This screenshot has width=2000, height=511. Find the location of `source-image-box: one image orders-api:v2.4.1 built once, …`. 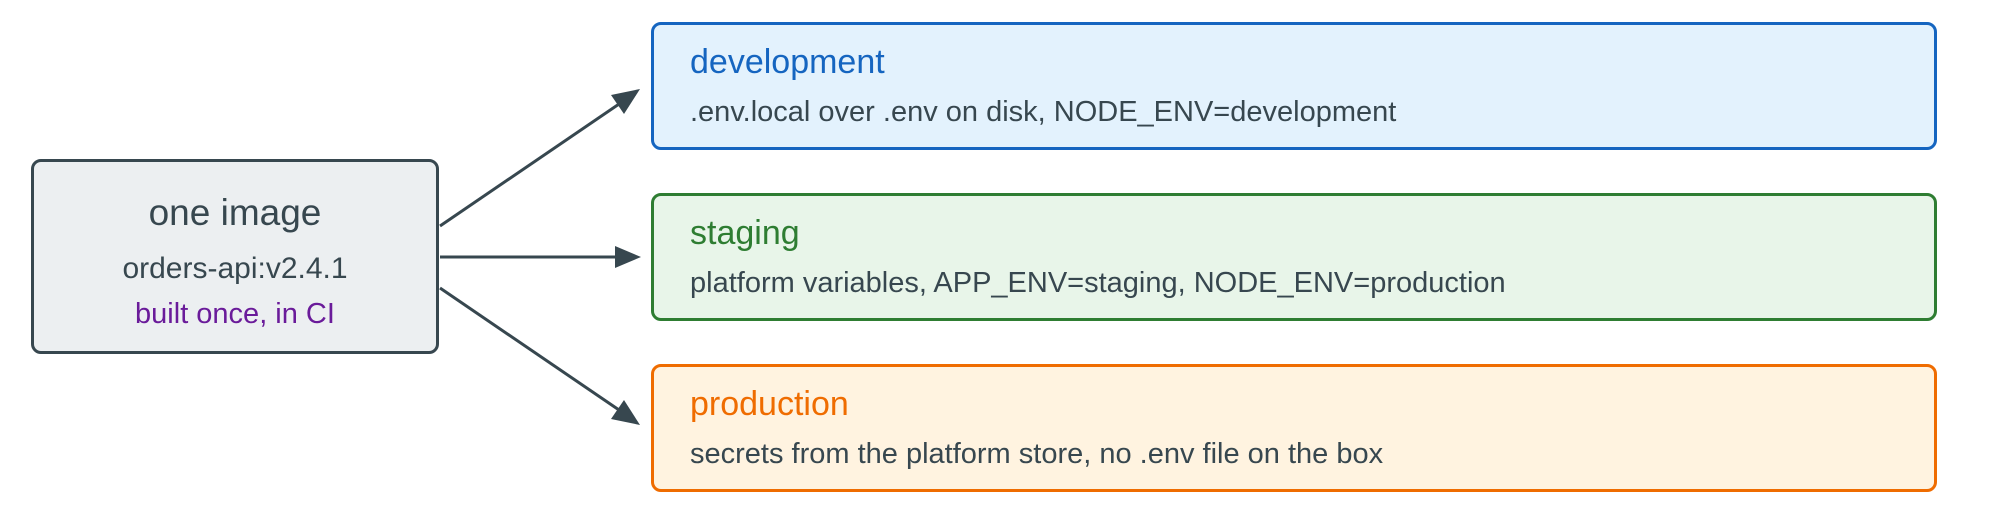

source-image-box: one image orders-api:v2.4.1 built once, … is located at coordinates (235, 256).